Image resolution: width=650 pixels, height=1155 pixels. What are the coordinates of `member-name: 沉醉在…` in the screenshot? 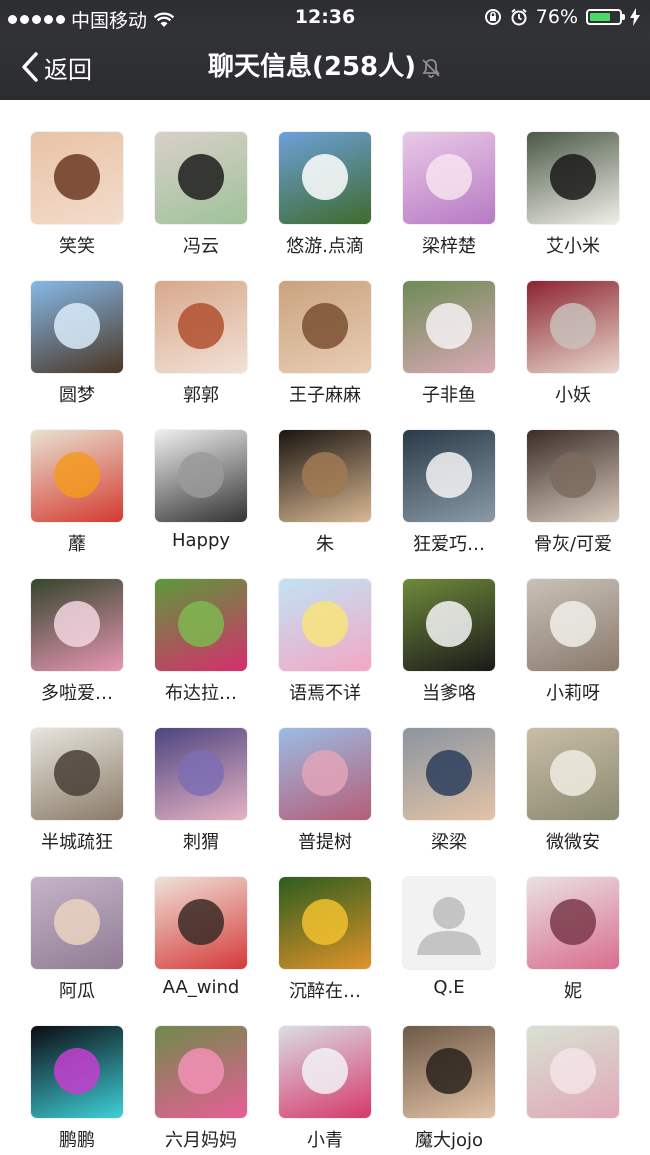 It's located at (325, 991).